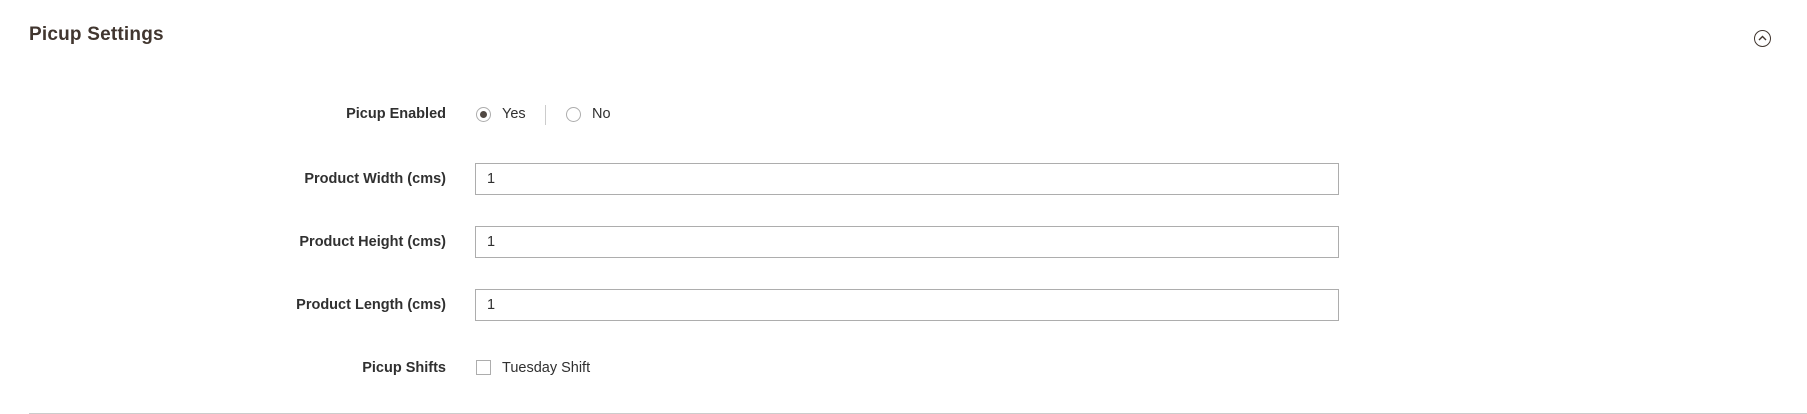 The height and width of the screenshot is (414, 1807). Describe the element at coordinates (396, 114) in the screenshot. I see `picup-enabled-label: Picup Enabled` at that location.